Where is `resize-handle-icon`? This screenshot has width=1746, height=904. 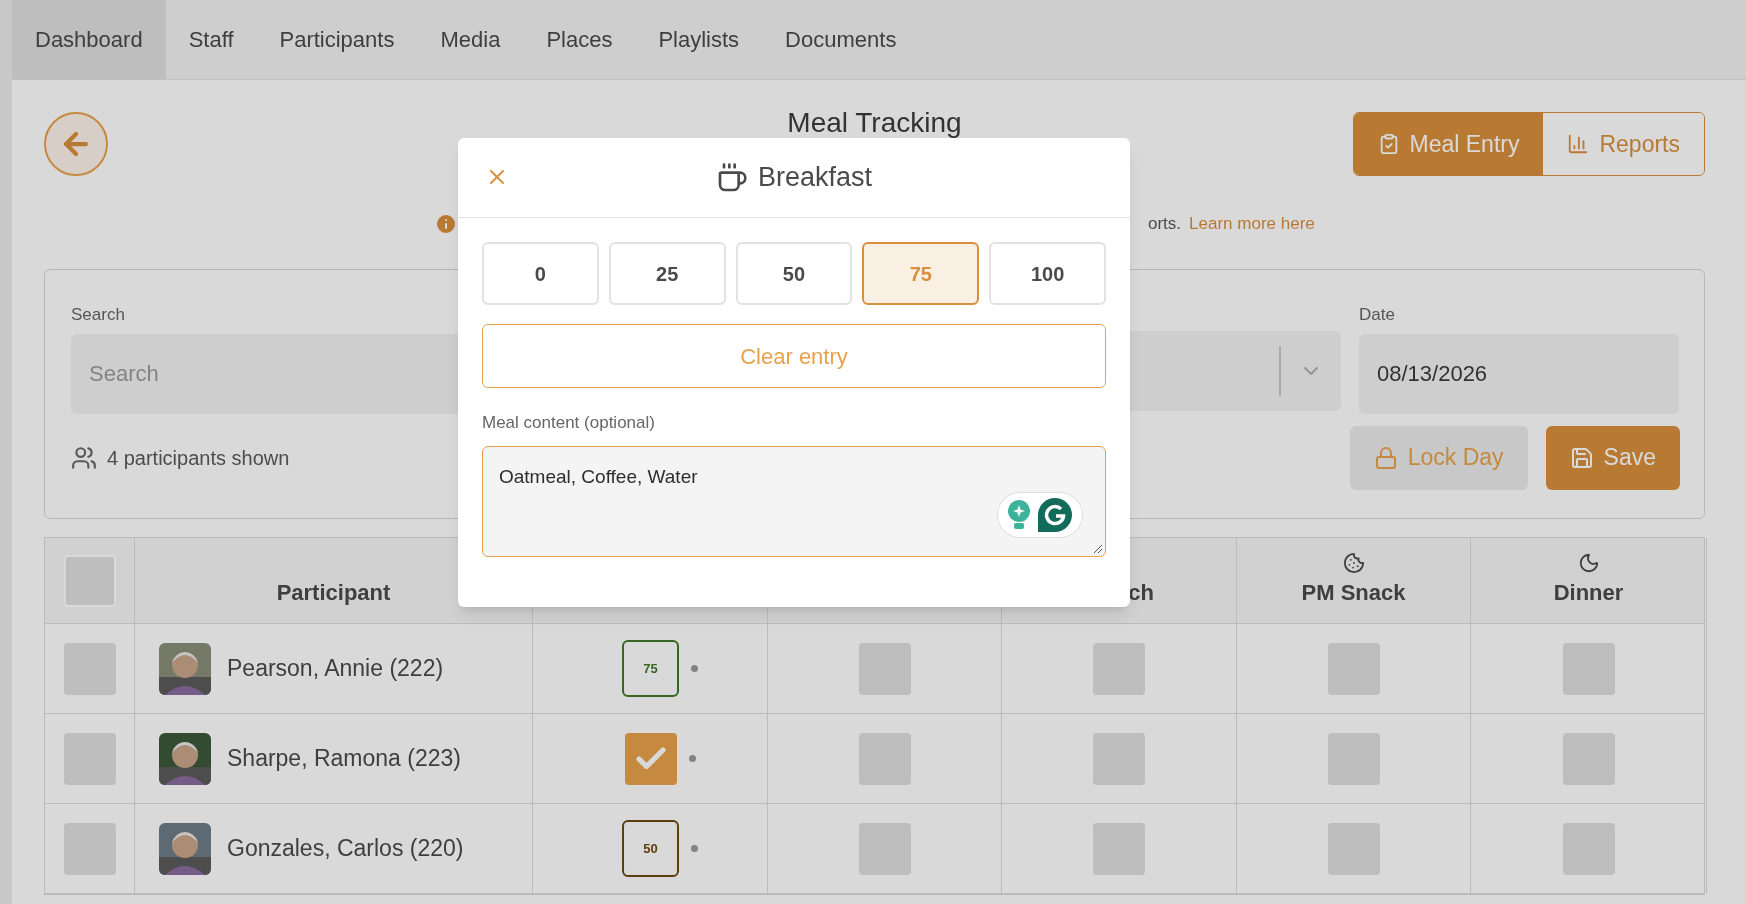 resize-handle-icon is located at coordinates (1098, 548).